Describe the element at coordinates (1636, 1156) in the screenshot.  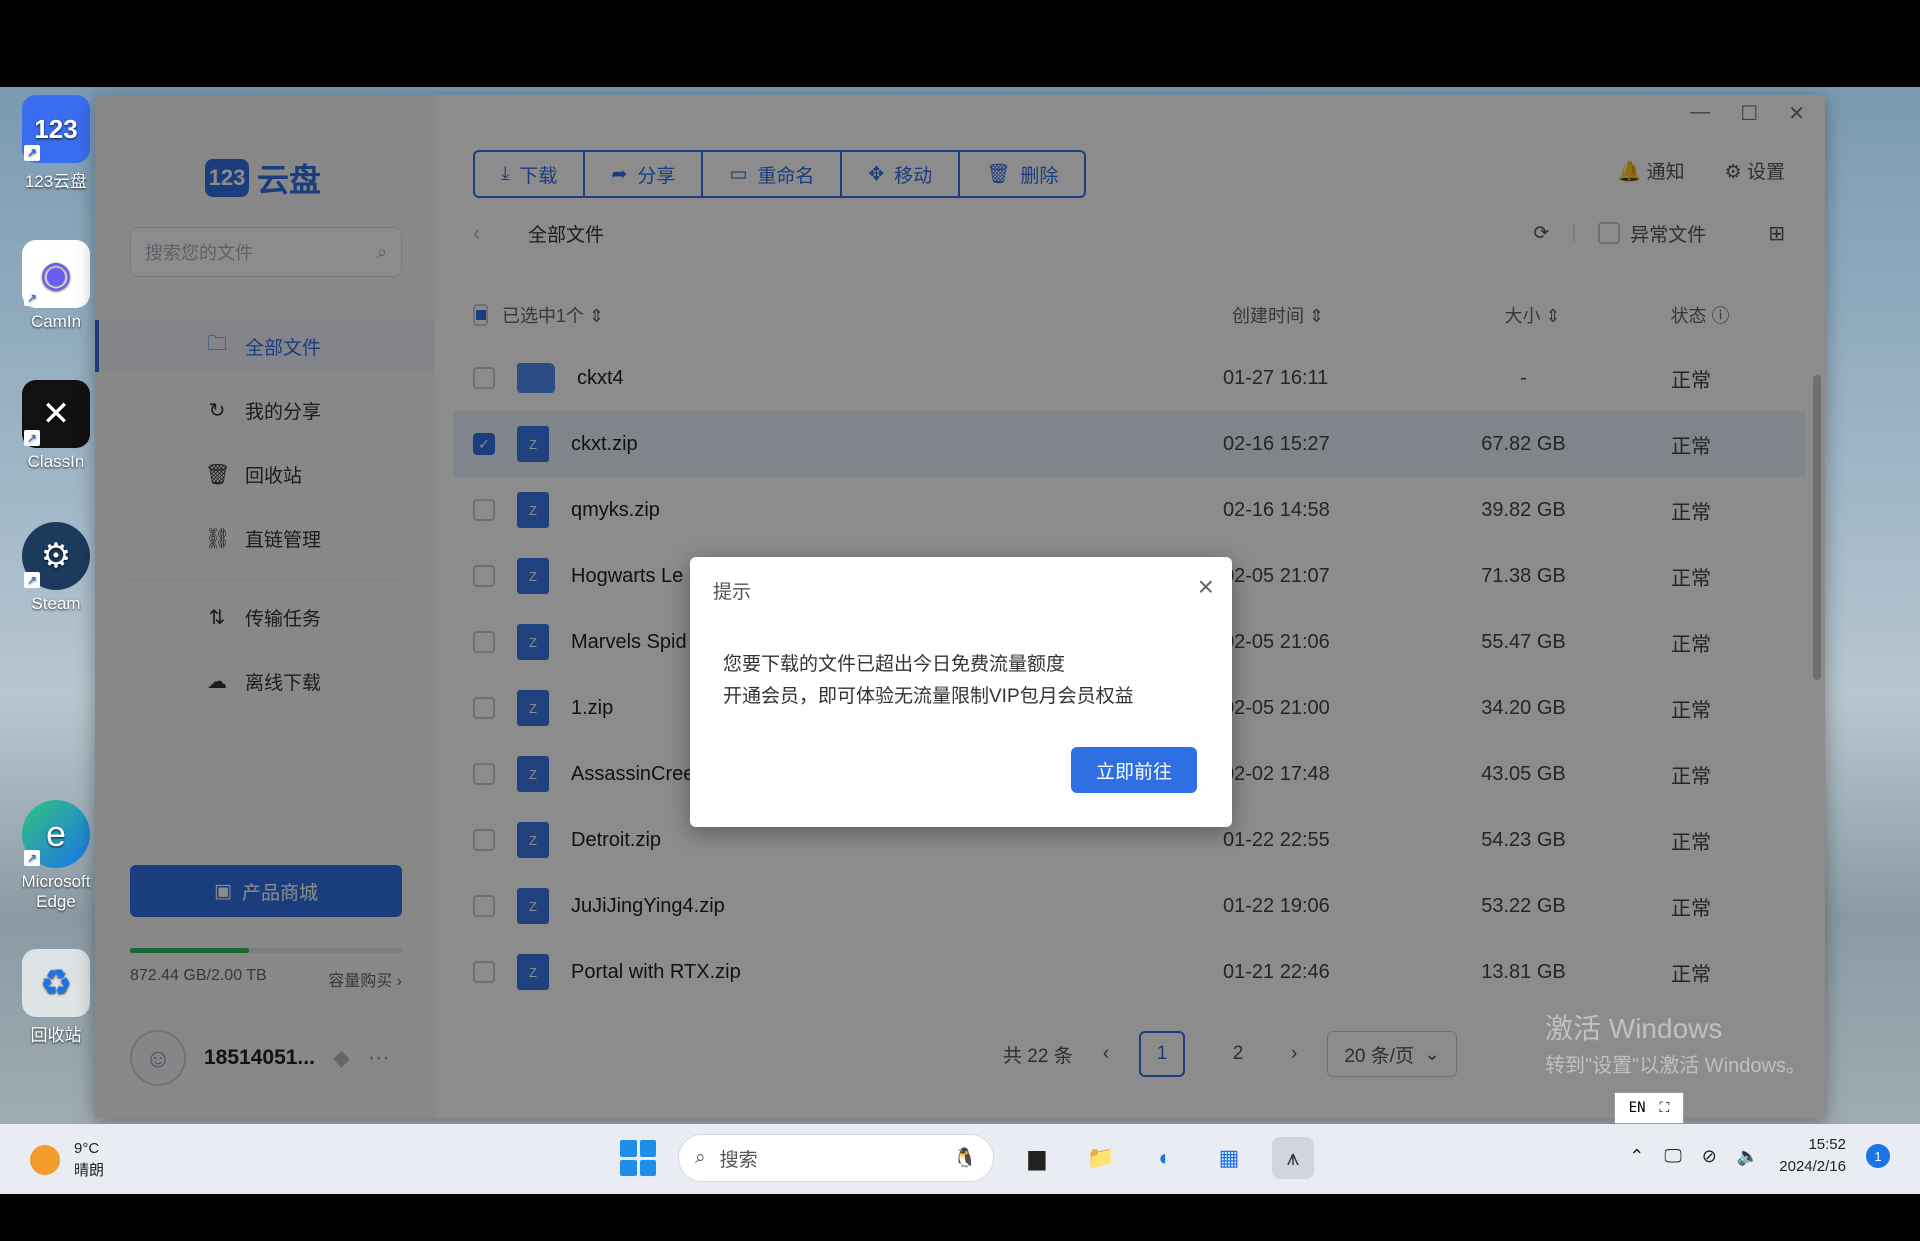
I see `chevron-up-icon: ⌃` at that location.